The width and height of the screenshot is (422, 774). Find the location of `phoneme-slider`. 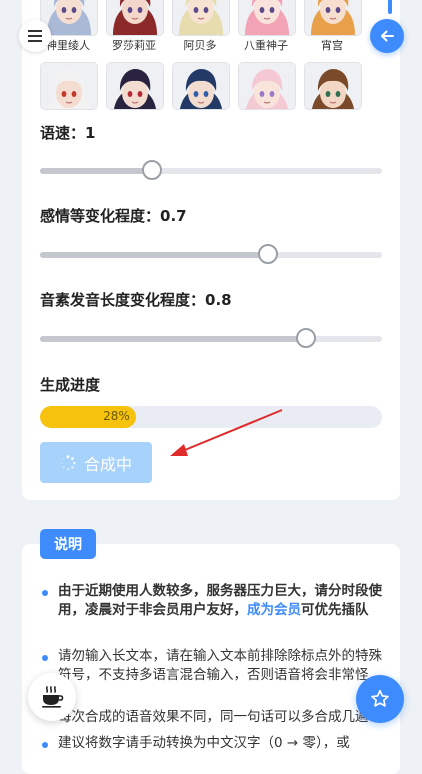

phoneme-slider is located at coordinates (211, 338).